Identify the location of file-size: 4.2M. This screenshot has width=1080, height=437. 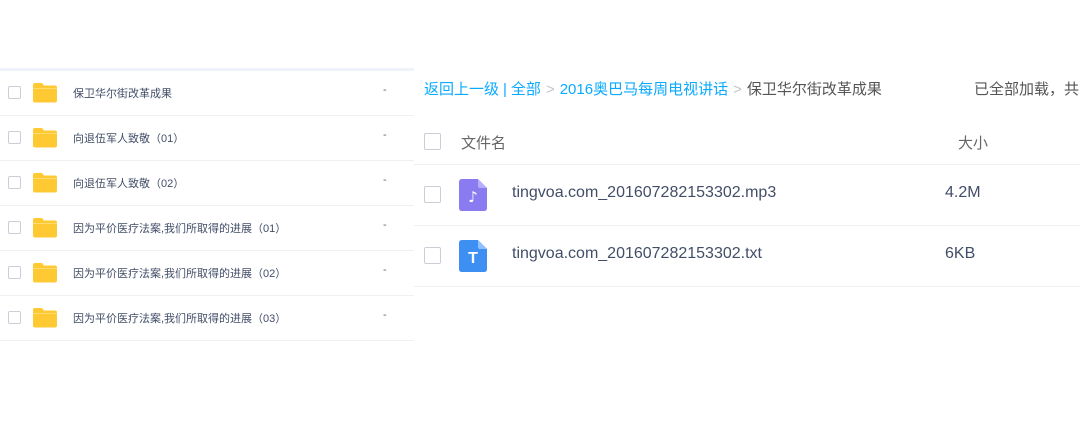
(963, 192).